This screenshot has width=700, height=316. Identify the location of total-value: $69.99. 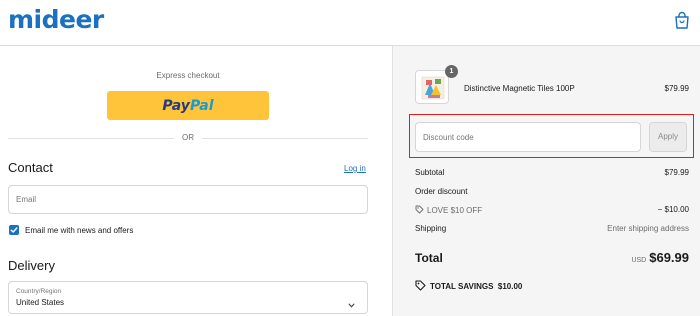
(669, 257).